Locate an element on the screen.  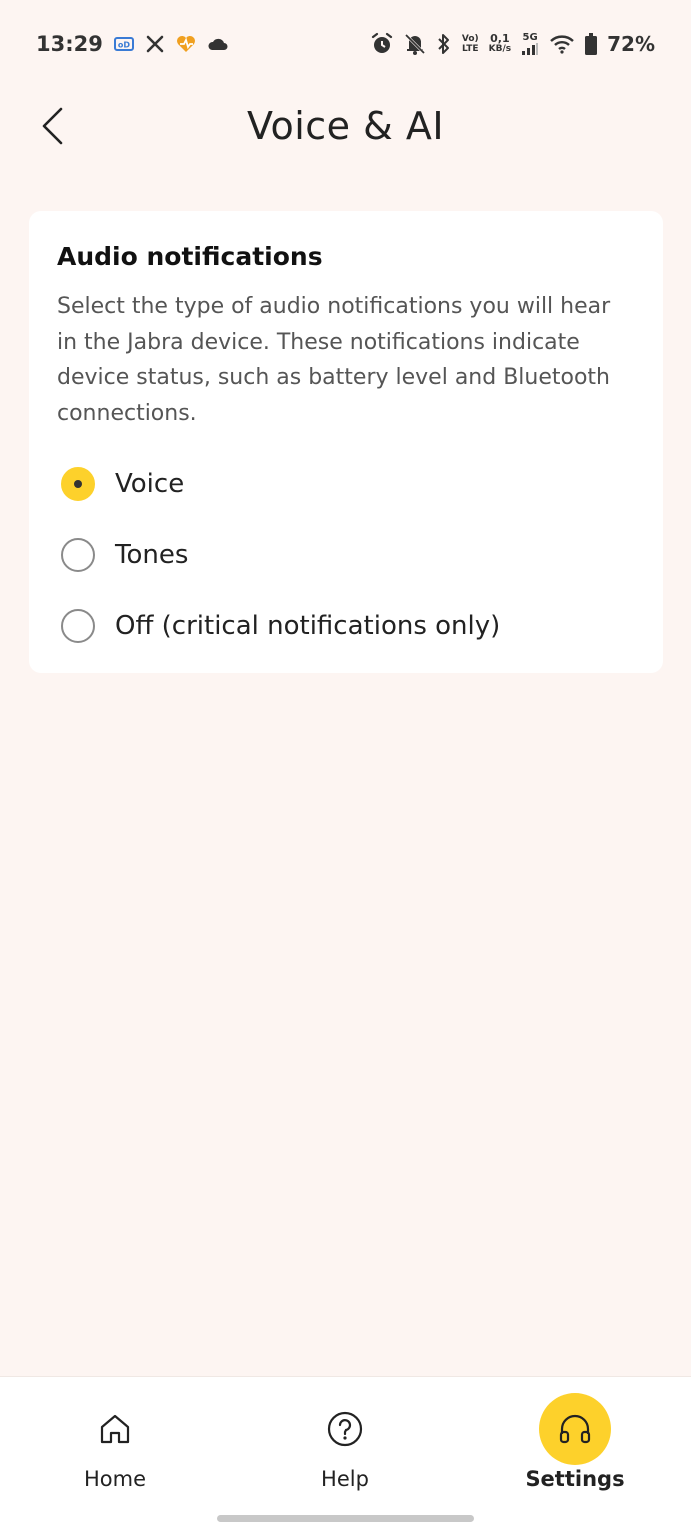
status-right: Vo) LTE 0,1 KB/s 5G 72% is located at coordinates (512, 44).